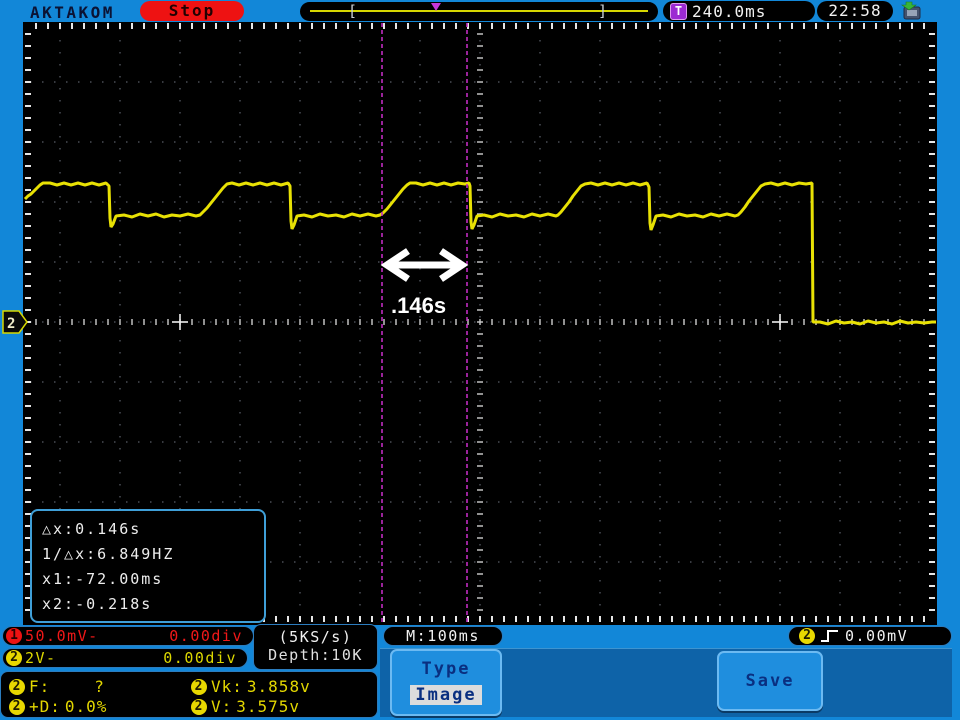  I want to click on trigger-source-badge: 2, so click(807, 636).